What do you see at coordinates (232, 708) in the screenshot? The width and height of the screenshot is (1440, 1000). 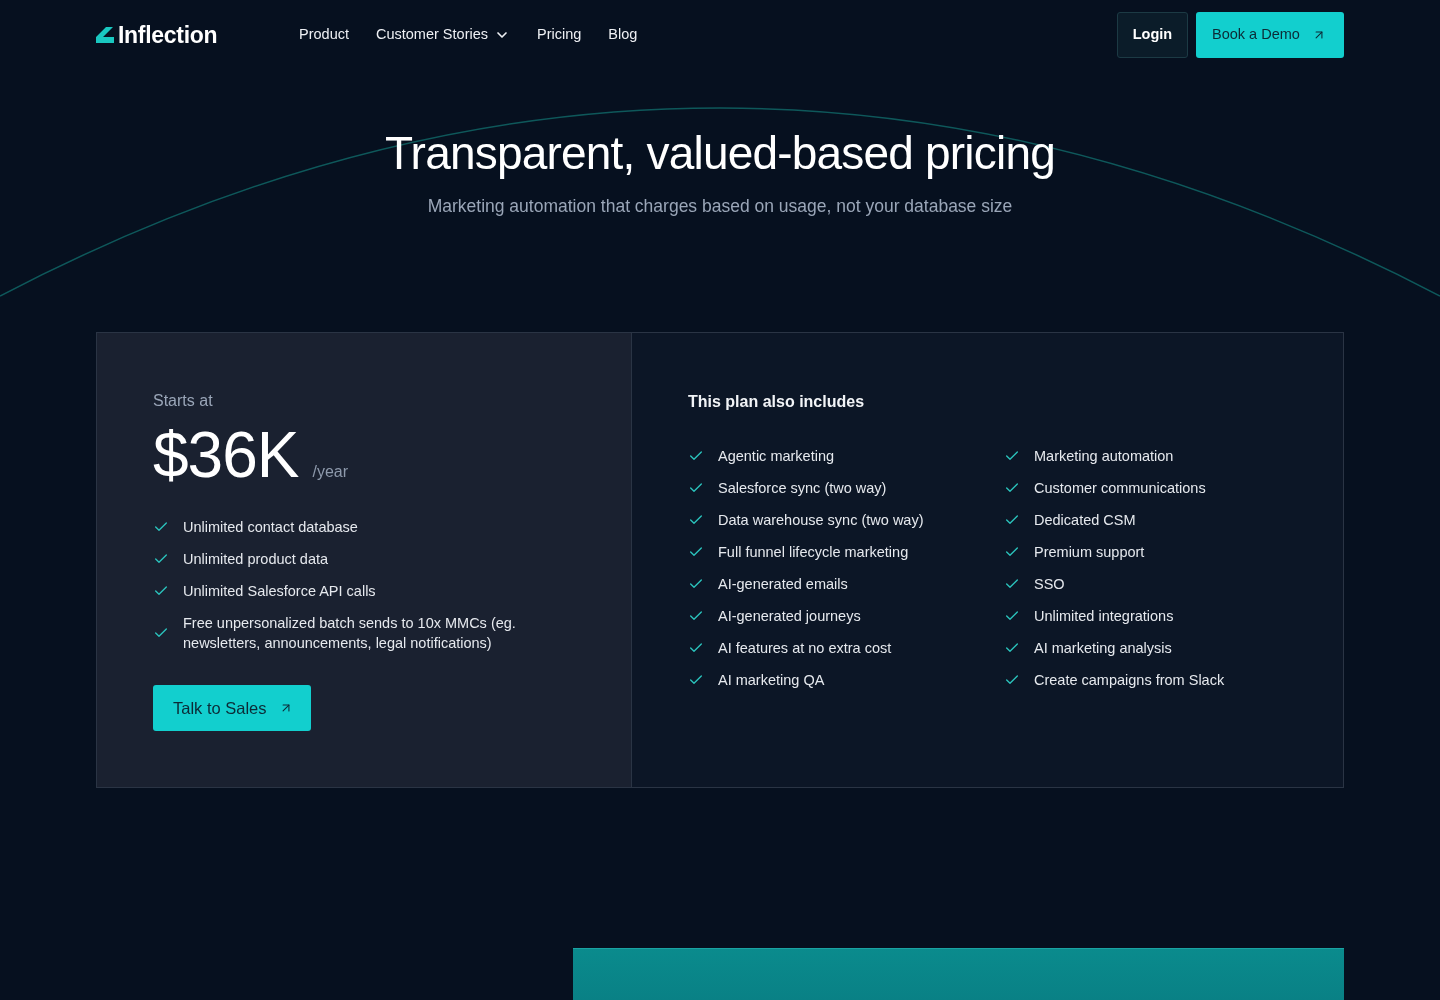 I see `talk-to-sales-button: Talk to Sales` at bounding box center [232, 708].